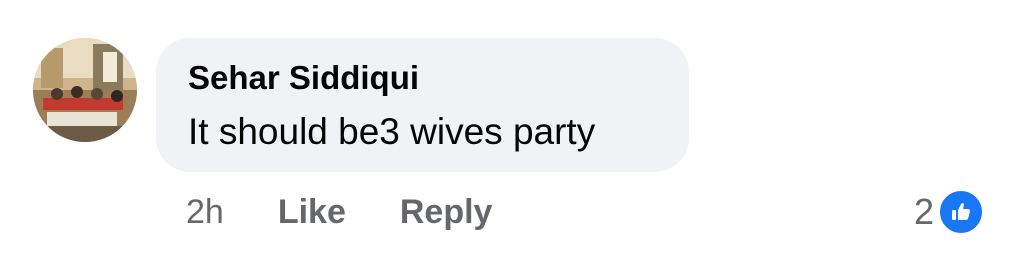 The image size is (1024, 275). Describe the element at coordinates (961, 212) in the screenshot. I see `thumbs-up-icon` at that location.